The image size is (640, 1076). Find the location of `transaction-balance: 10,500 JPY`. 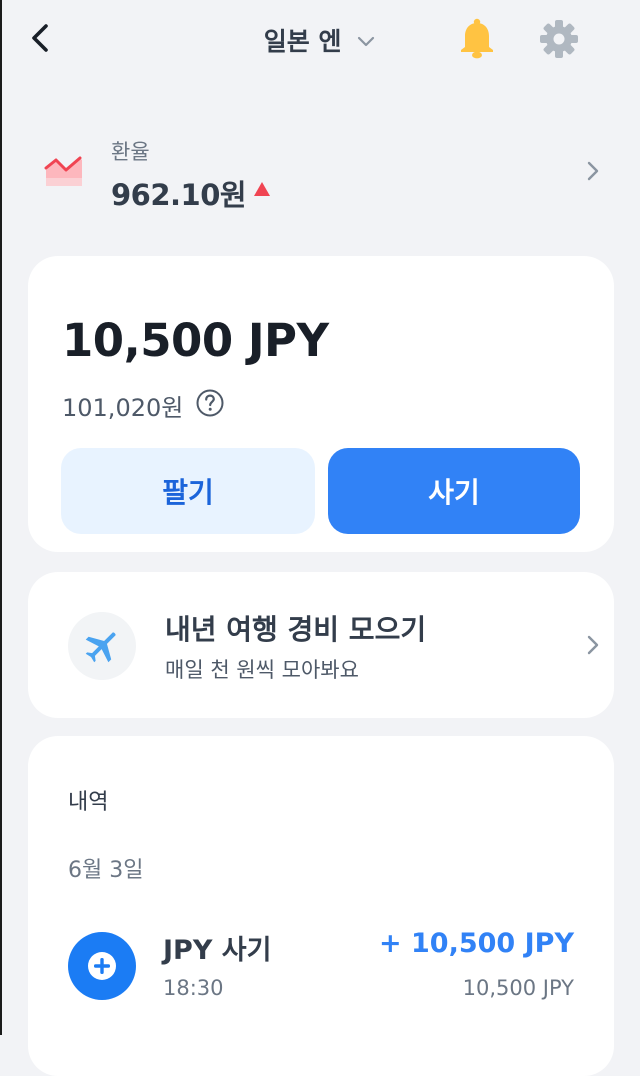

transaction-balance: 10,500 JPY is located at coordinates (518, 988).